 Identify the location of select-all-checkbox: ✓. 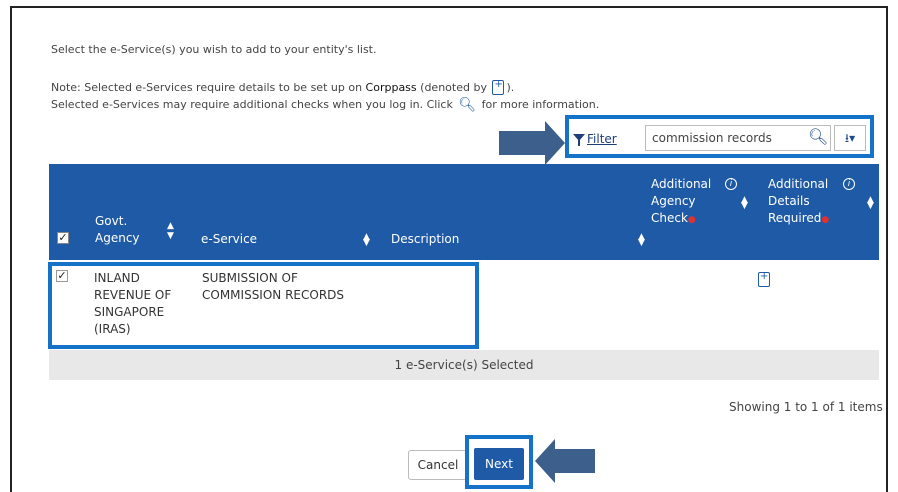
(63, 238).